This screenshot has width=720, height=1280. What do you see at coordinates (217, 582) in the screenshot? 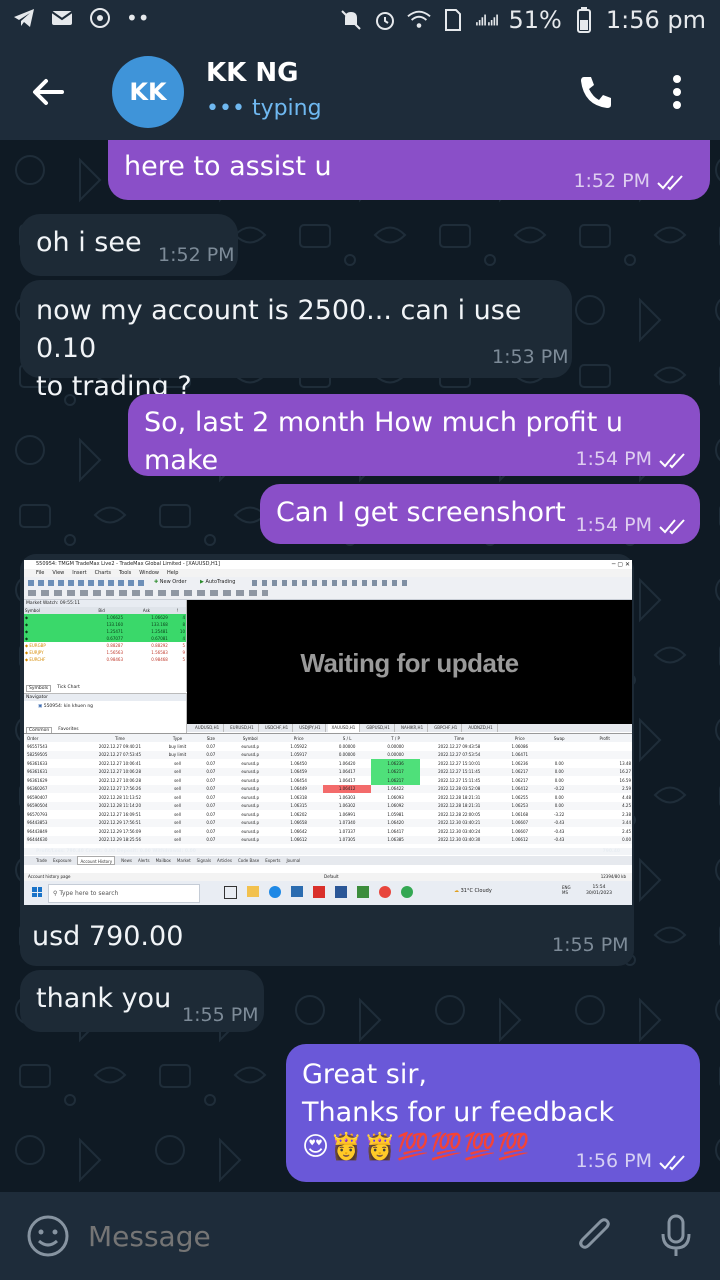
I see `autotrading-button: ▶ AutoTrading` at bounding box center [217, 582].